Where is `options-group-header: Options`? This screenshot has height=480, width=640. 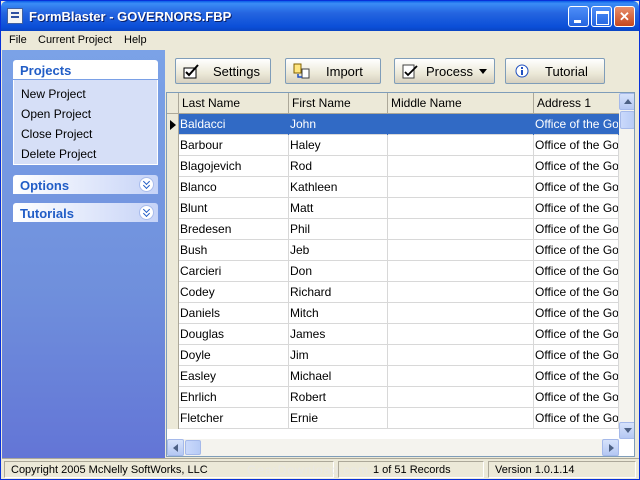 options-group-header: Options is located at coordinates (85, 184).